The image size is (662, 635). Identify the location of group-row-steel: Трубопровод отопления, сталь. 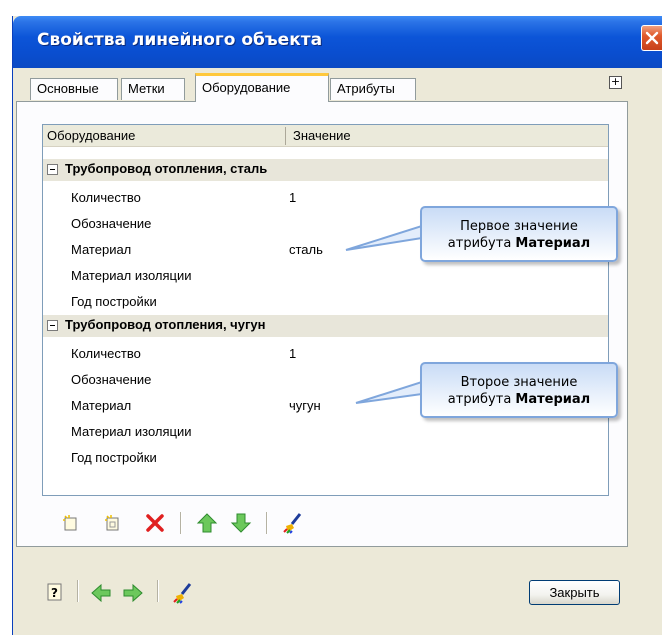
(325, 170).